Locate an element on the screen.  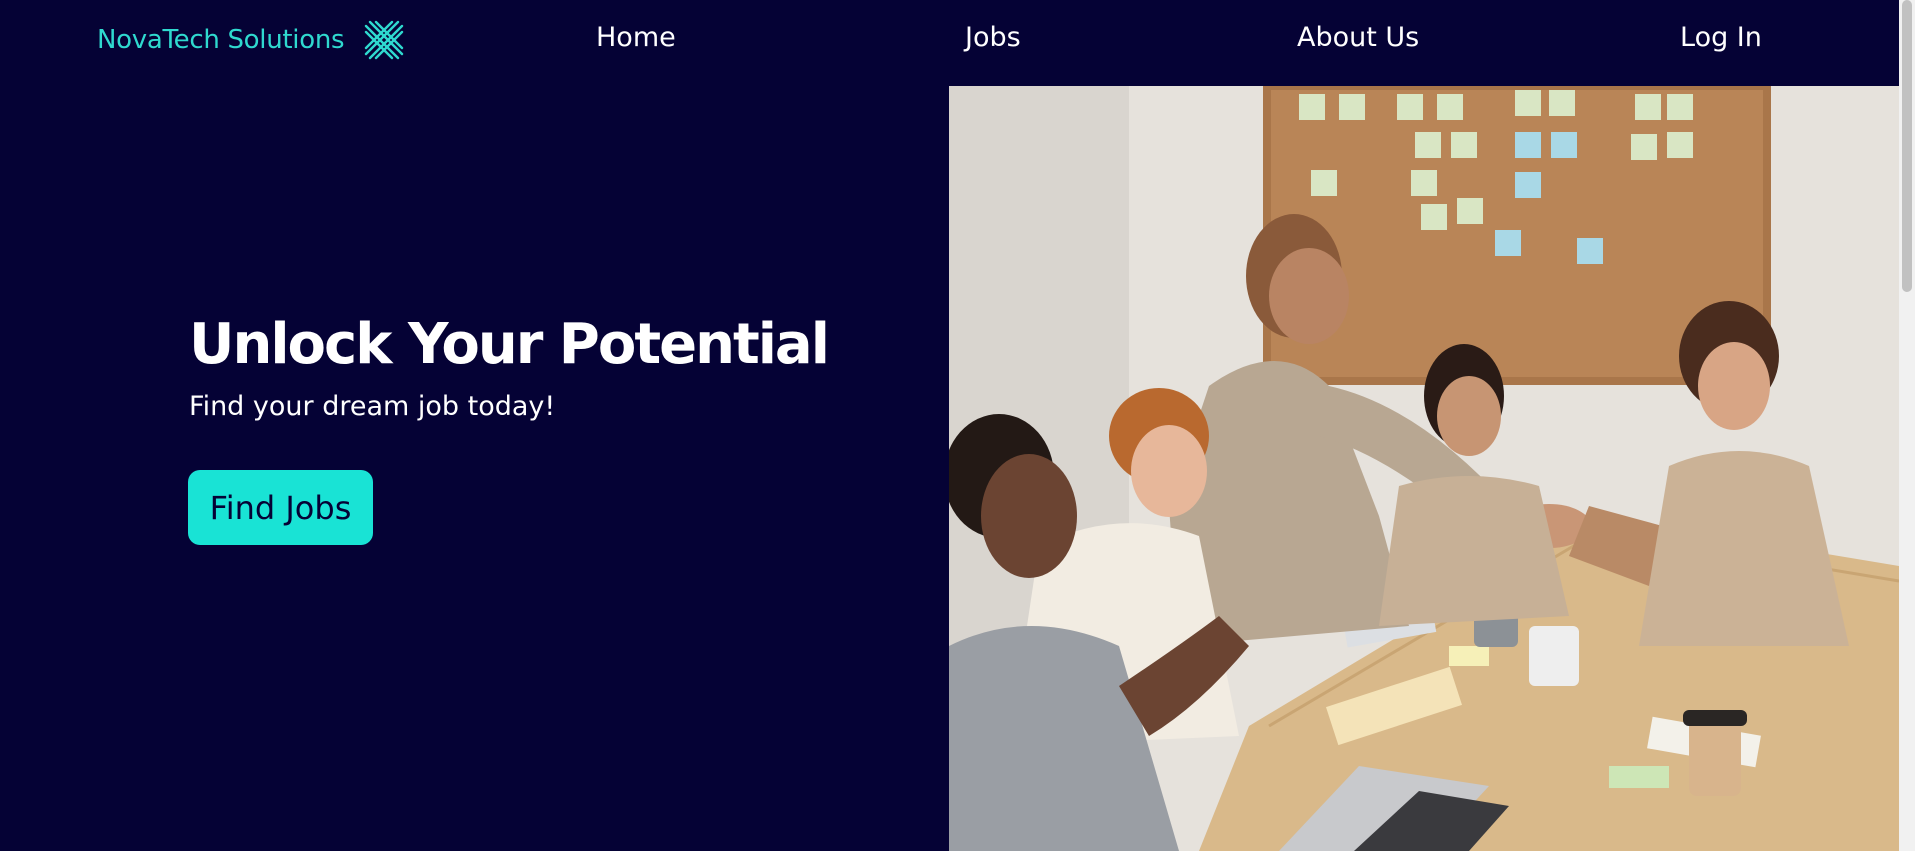
nav-about-link: About Us is located at coordinates (1358, 37).